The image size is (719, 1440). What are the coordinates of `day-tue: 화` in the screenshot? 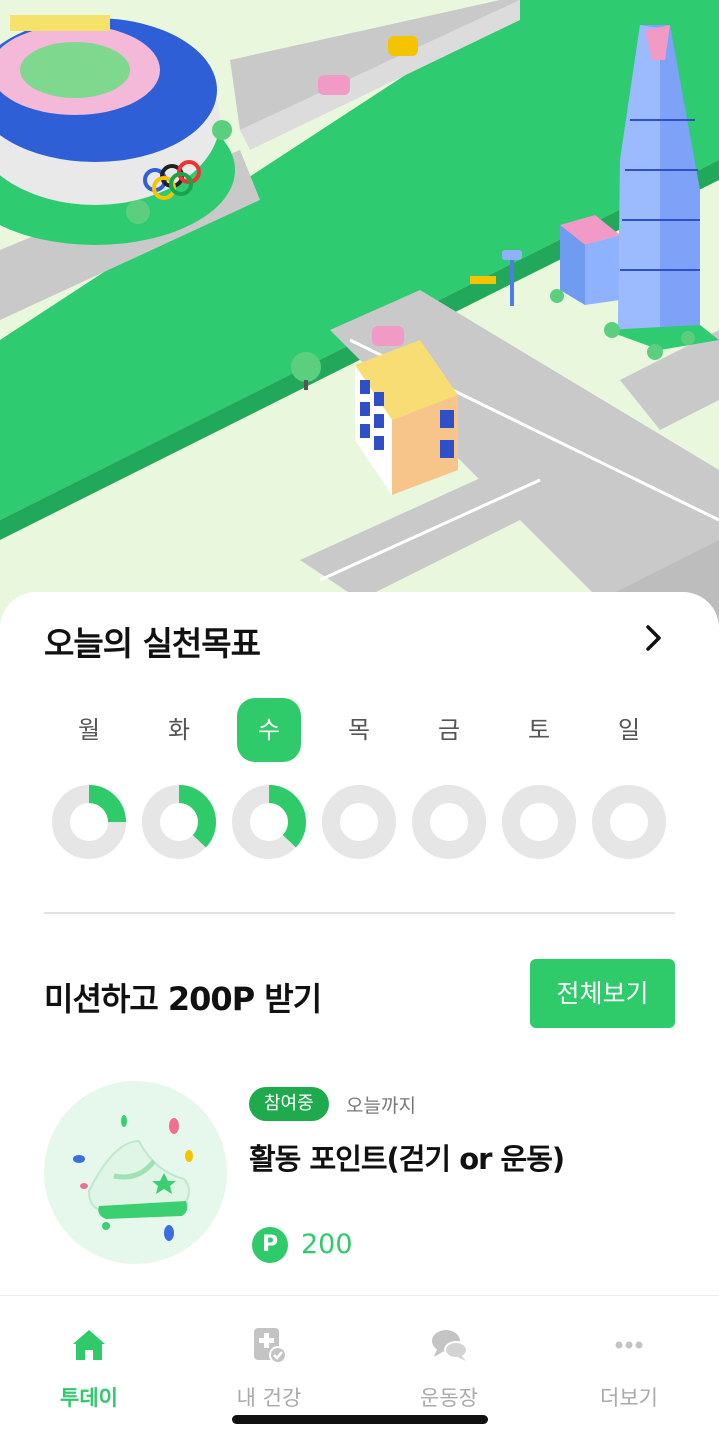 It's located at (179, 730).